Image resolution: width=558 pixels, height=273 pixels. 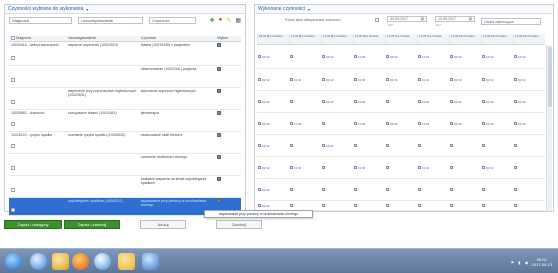 I want to click on edit-icon: ✎, so click(x=228, y=20).